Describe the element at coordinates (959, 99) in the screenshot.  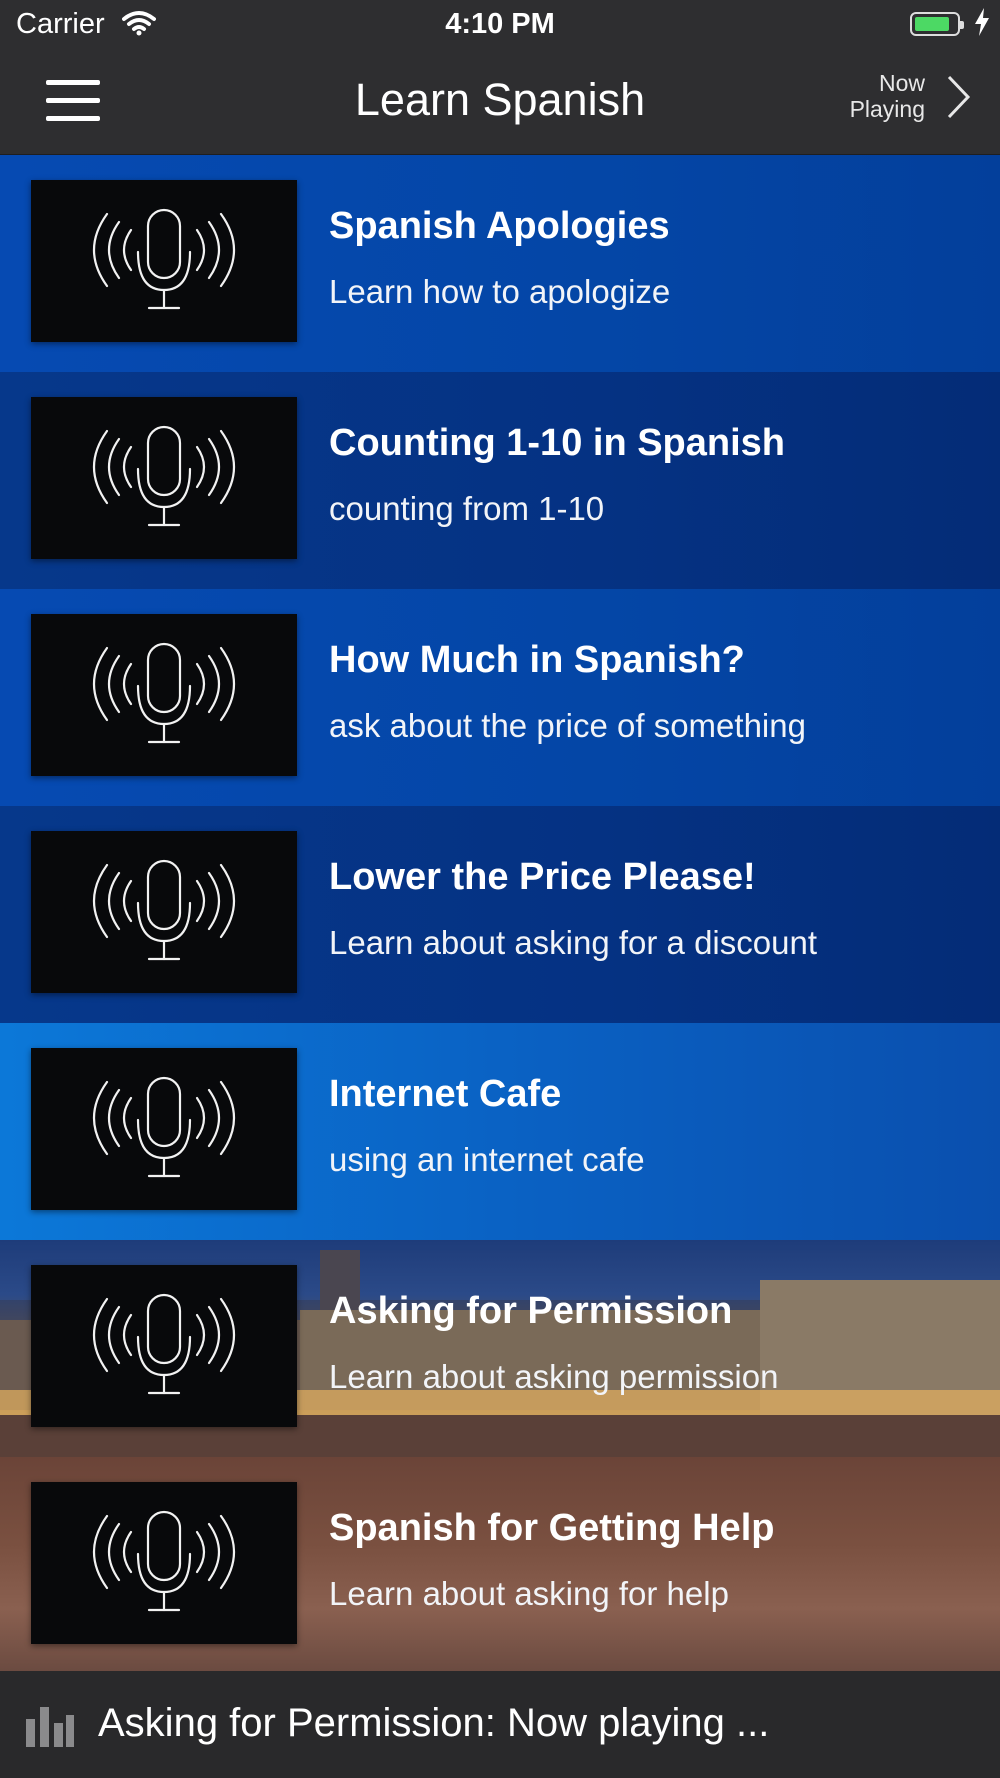
I see `chevron-right-icon` at that location.